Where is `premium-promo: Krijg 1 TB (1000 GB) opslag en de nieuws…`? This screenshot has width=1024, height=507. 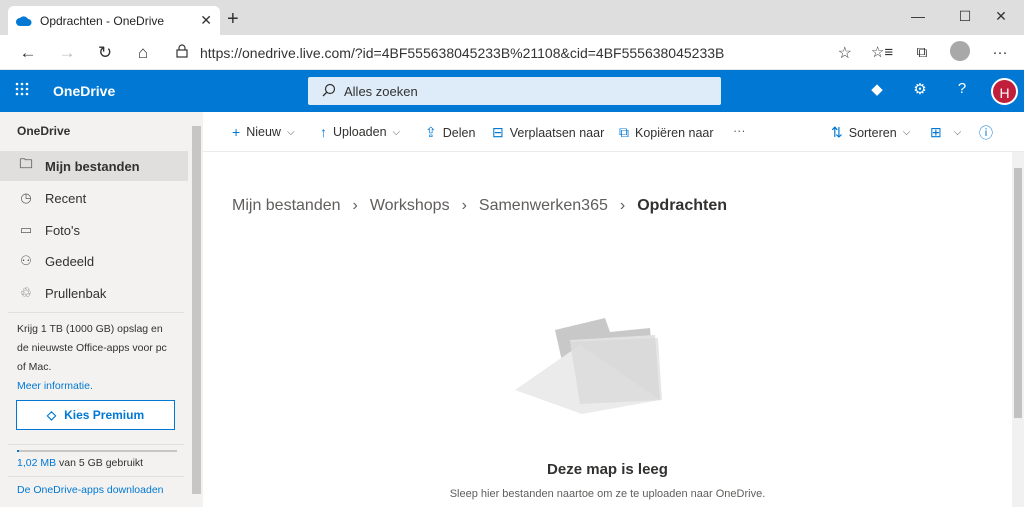 premium-promo: Krijg 1 TB (1000 GB) opslag en de nieuws… is located at coordinates (97, 358).